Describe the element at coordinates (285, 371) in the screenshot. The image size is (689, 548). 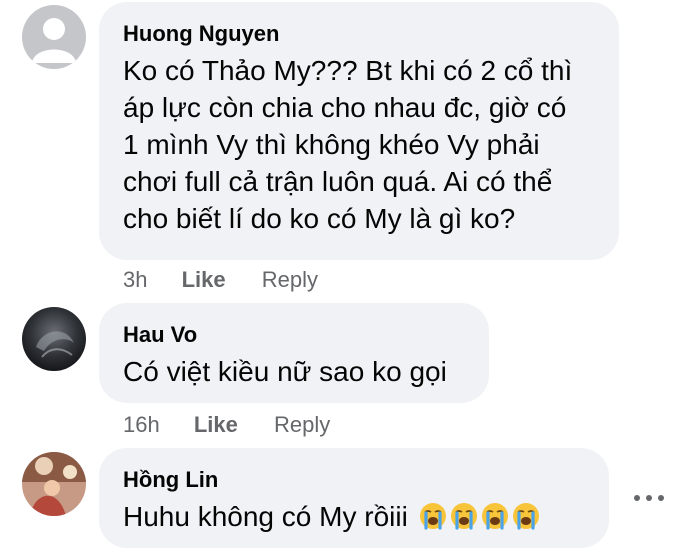
I see `comment-text-line: Có việt kiều nữ sao ko gọi` at that location.